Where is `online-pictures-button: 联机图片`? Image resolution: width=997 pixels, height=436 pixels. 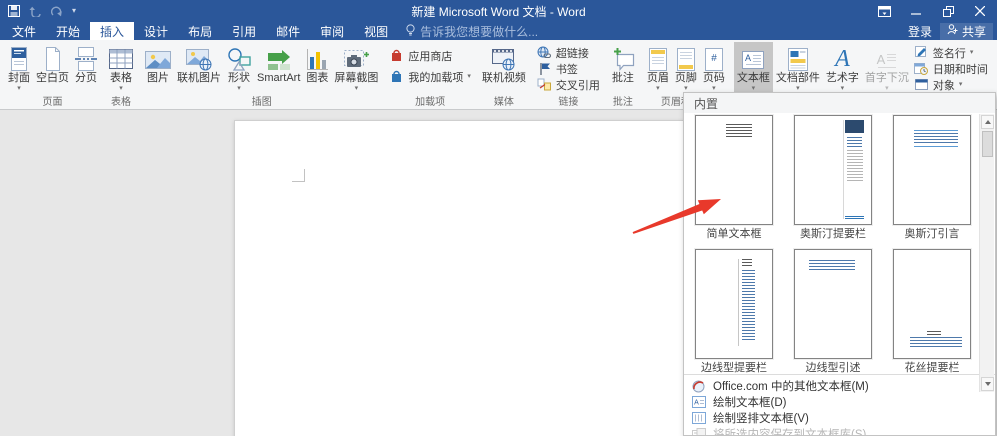
online-pictures-button: 联机图片 is located at coordinates (199, 68).